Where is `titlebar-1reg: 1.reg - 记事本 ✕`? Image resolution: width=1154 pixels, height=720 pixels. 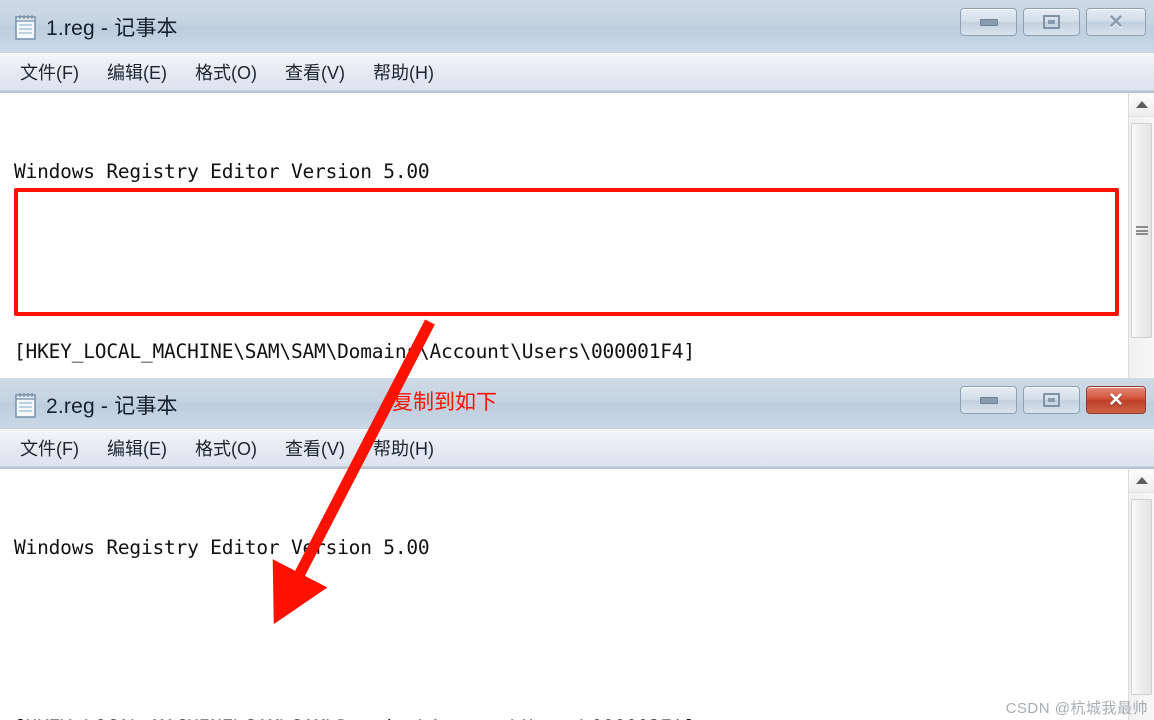 titlebar-1reg: 1.reg - 记事本 ✕ is located at coordinates (577, 27).